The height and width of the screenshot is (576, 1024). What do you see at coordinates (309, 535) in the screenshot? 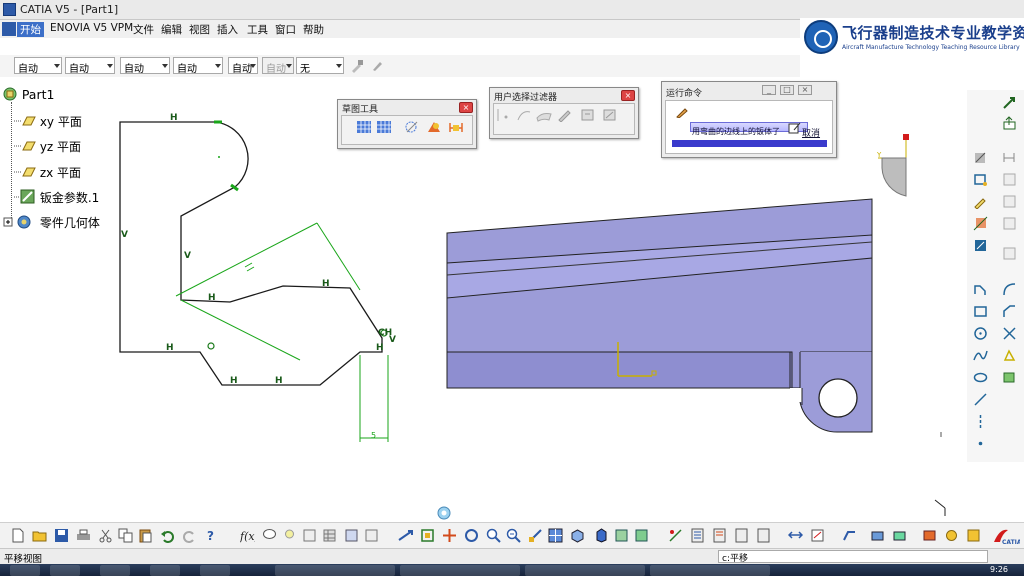
I see `catalog-icon` at bounding box center [309, 535].